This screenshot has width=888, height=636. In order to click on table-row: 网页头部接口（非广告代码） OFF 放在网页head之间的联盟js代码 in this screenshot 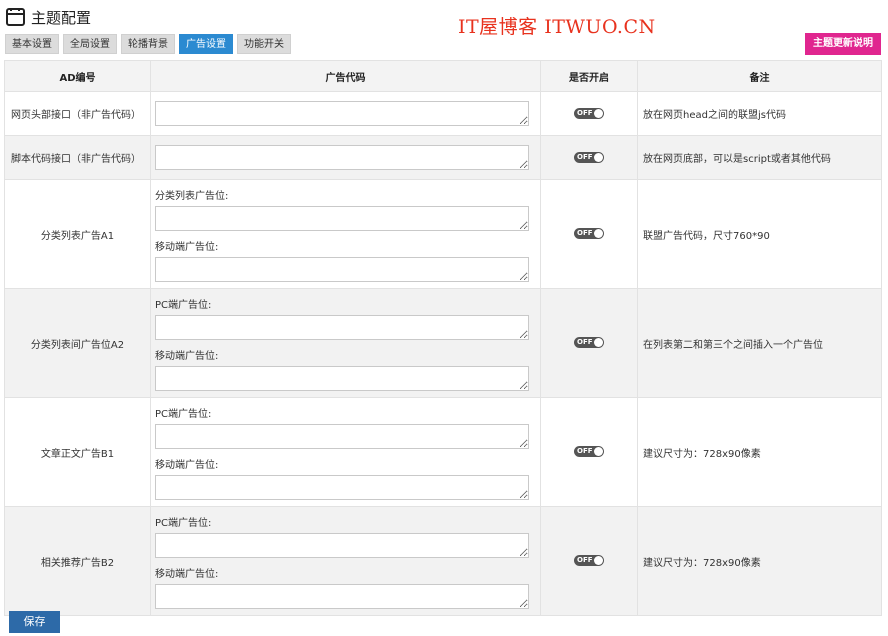, I will do `click(443, 113)`.